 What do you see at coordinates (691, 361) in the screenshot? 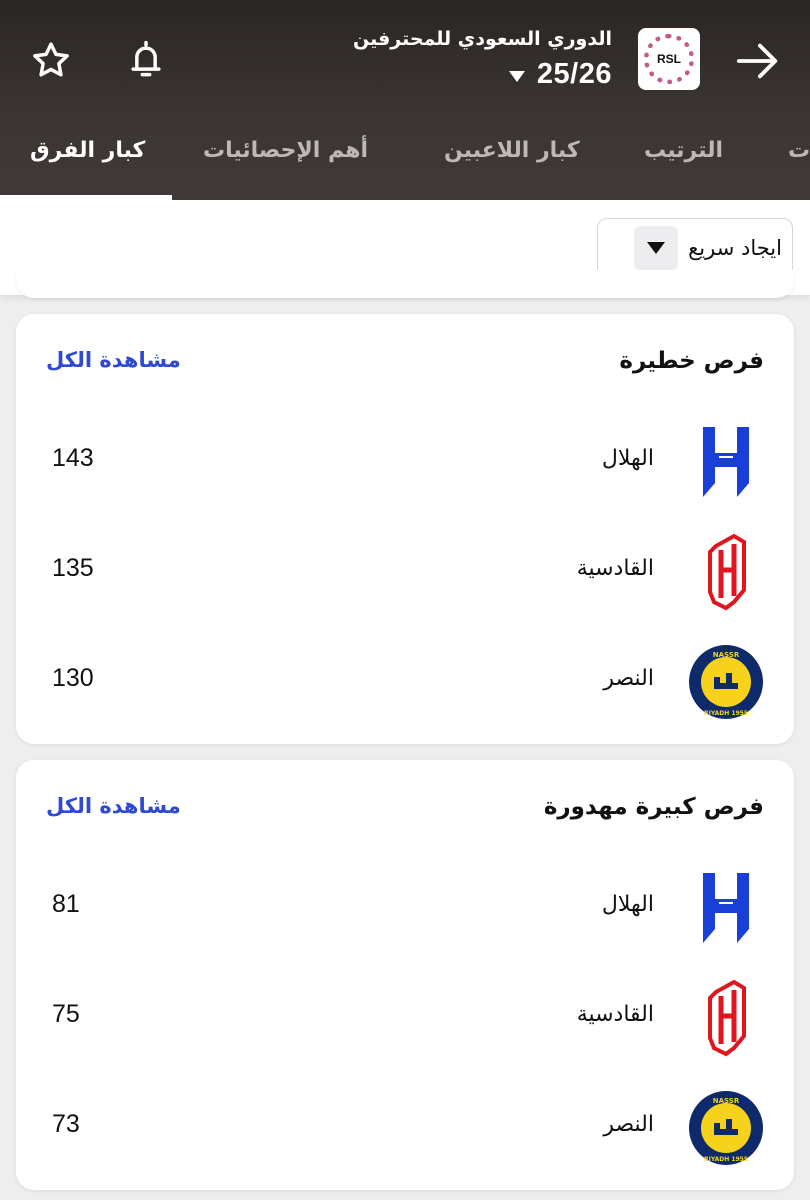
I see `card-title: فرص خطيرة` at bounding box center [691, 361].